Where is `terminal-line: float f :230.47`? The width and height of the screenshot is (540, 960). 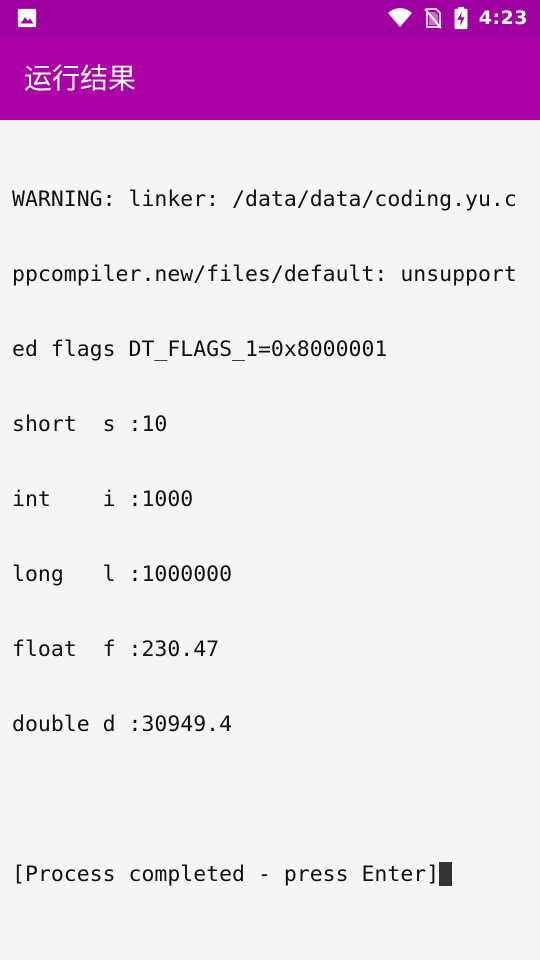 terminal-line: float f :230.47 is located at coordinates (116, 649).